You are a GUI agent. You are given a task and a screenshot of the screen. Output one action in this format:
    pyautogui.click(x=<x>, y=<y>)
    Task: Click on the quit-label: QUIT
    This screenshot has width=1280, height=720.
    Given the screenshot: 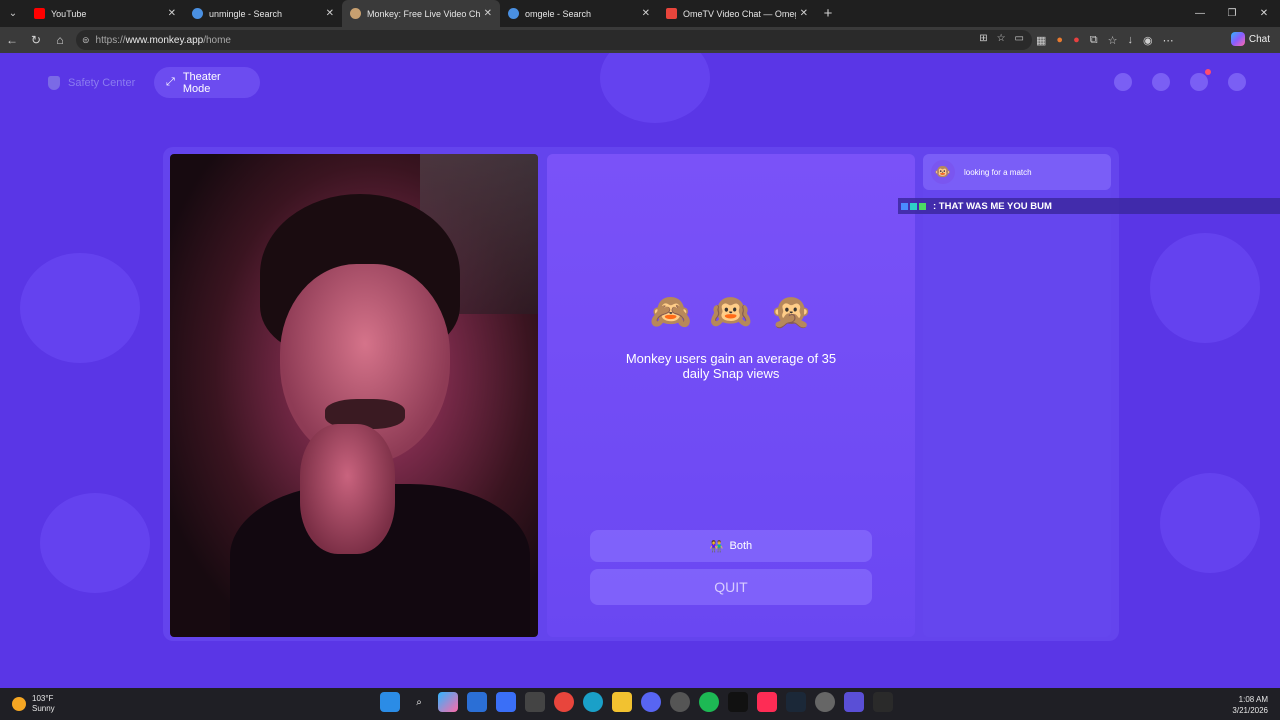 What is the action you would take?
    pyautogui.click(x=731, y=587)
    